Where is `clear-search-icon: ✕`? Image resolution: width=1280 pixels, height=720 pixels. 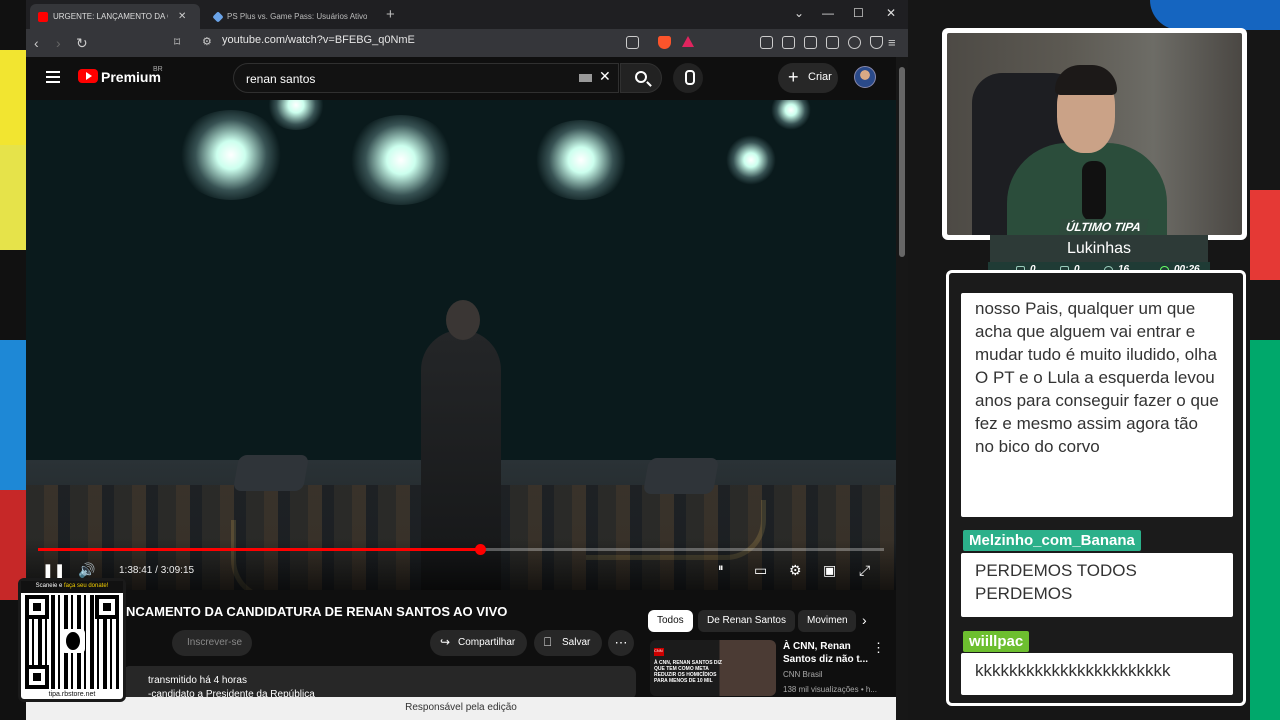 clear-search-icon: ✕ is located at coordinates (605, 76).